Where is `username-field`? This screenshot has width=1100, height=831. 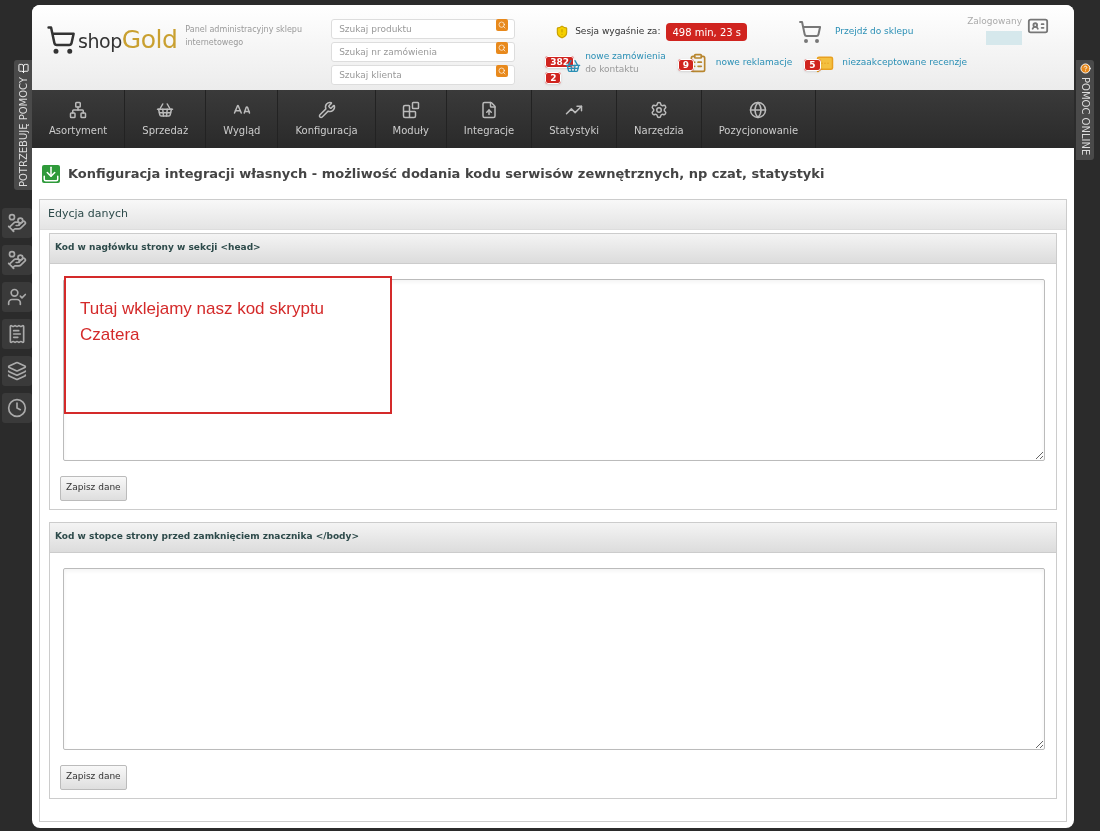
username-field is located at coordinates (1004, 37).